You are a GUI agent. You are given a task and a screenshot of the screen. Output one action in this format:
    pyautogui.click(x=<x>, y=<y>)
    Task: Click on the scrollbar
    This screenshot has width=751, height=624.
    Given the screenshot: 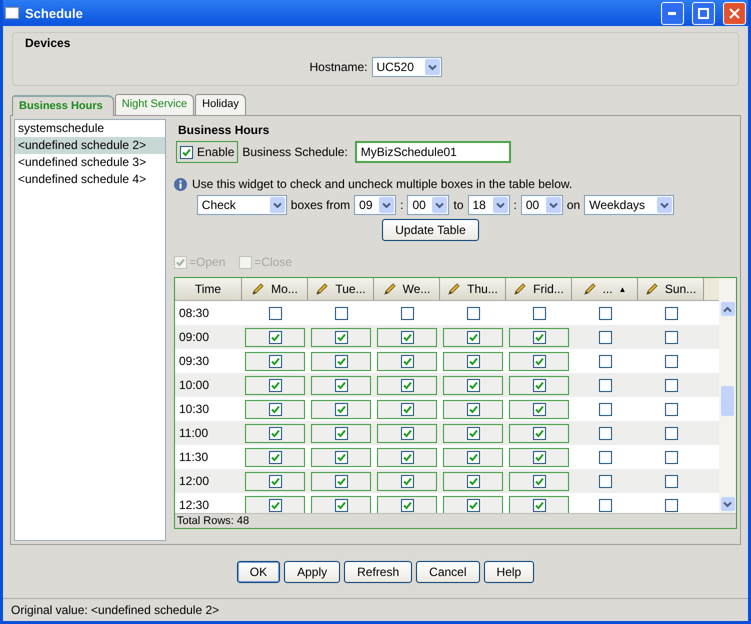 What is the action you would take?
    pyautogui.click(x=727, y=395)
    